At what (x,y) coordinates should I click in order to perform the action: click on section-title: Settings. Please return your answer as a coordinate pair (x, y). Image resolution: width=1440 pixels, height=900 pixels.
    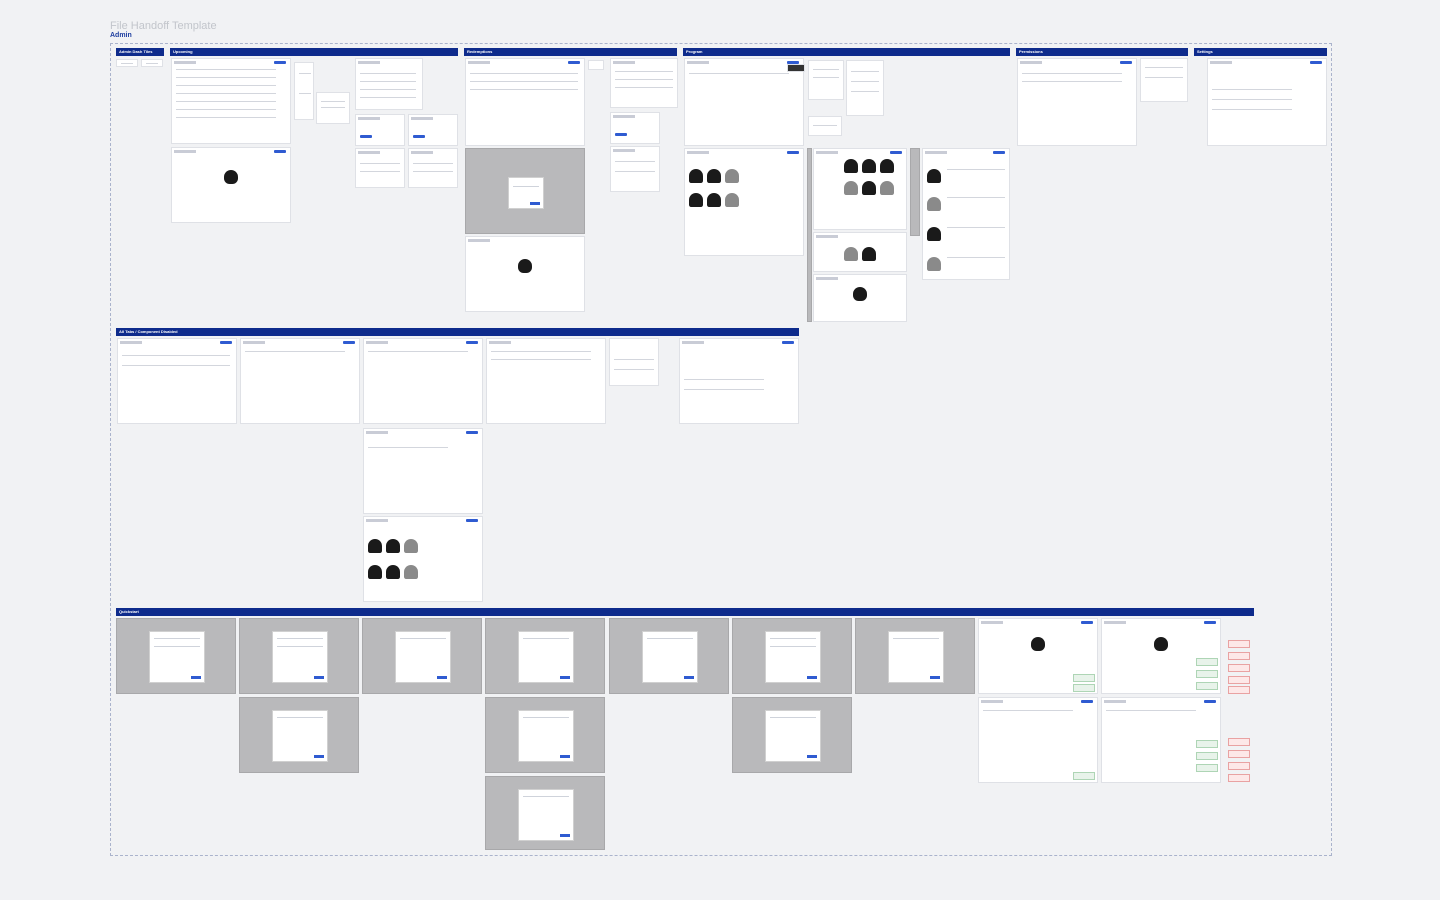
    Looking at the image, I should click on (1260, 52).